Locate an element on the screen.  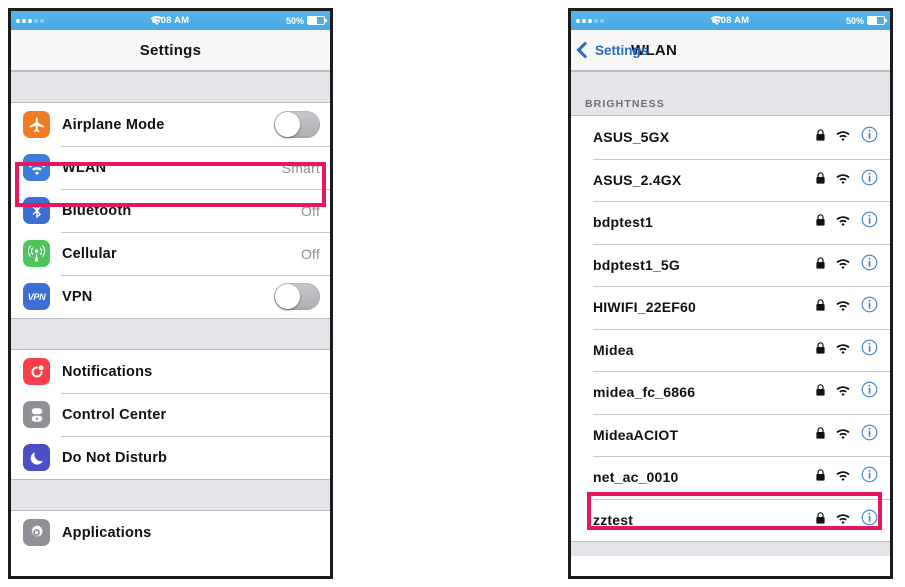
network-row-hiwifi-22ef60: HIWIFI_22EF60 is located at coordinates (730, 307).